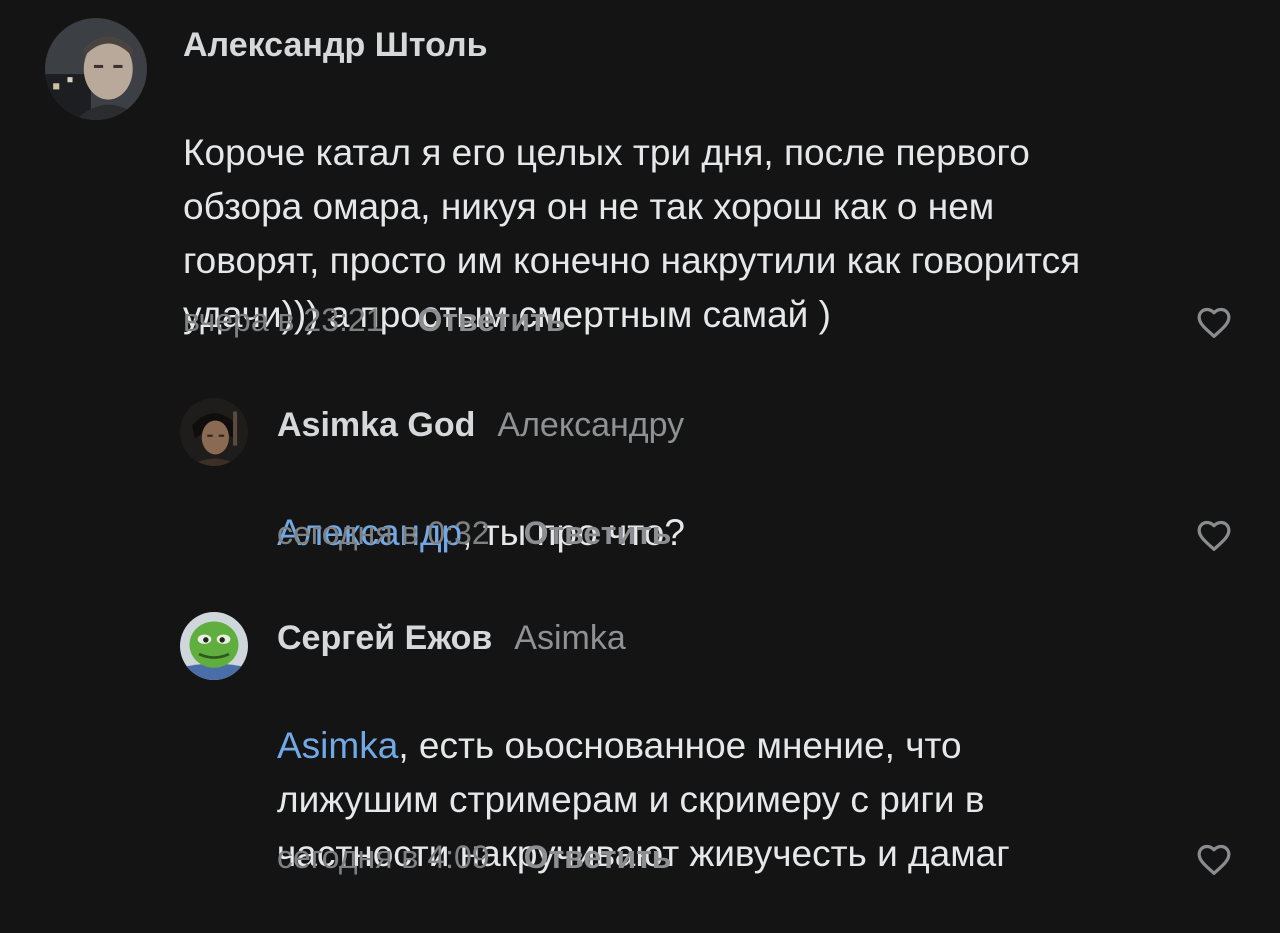 Image resolution: width=1280 pixels, height=933 pixels. Describe the element at coordinates (569, 638) in the screenshot. I see `reply-to-name: Asimka` at that location.